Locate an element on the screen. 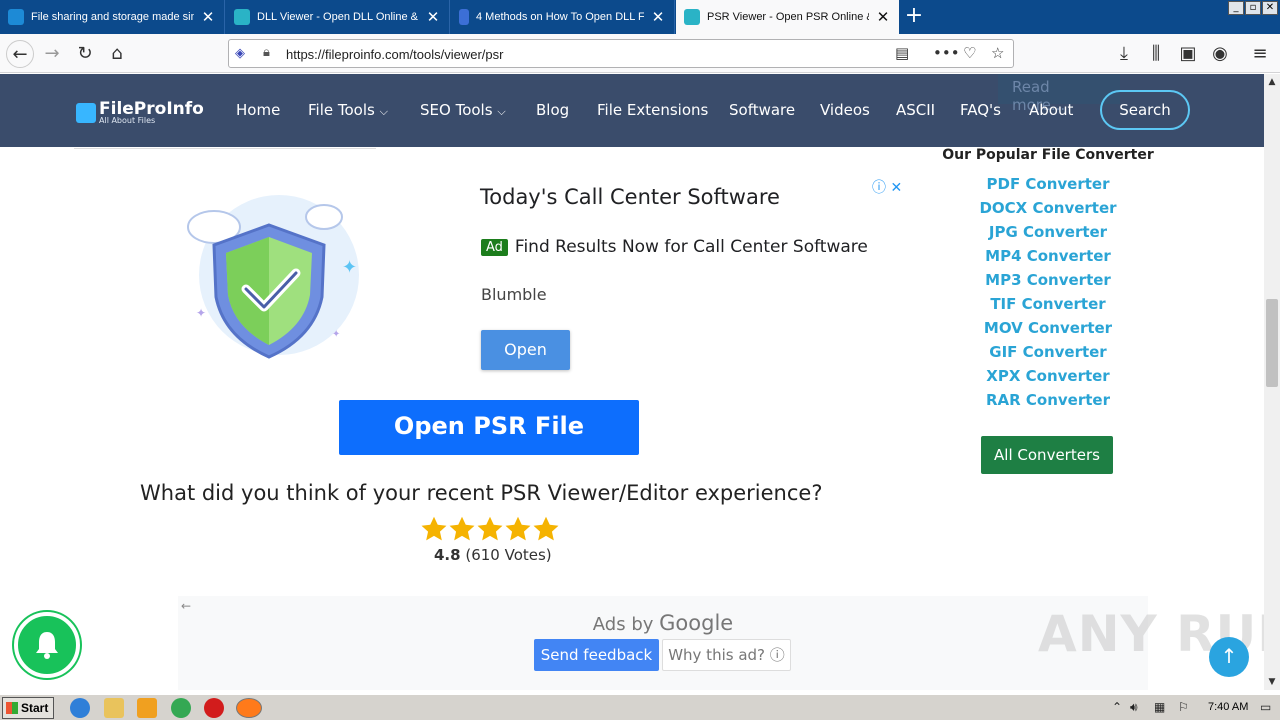 This screenshot has width=1280, height=720. tab-title: DLL Viewer - Open DLL Online & Fr is located at coordinates (338, 17).